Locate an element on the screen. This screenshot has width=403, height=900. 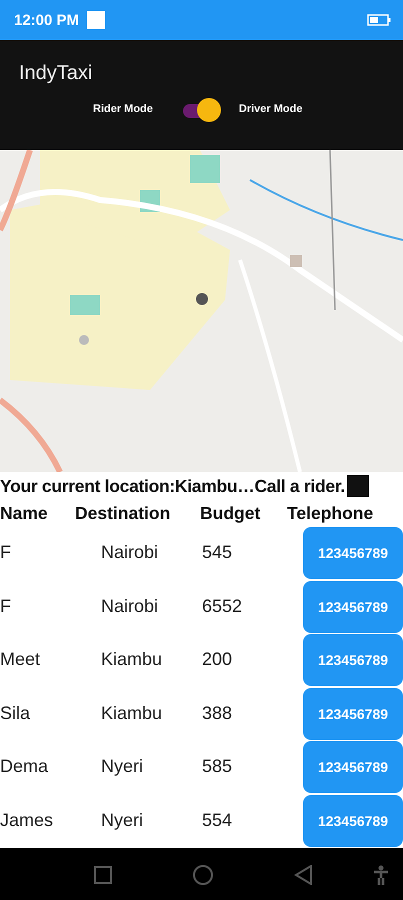
column-header: Destination is located at coordinates (123, 513).